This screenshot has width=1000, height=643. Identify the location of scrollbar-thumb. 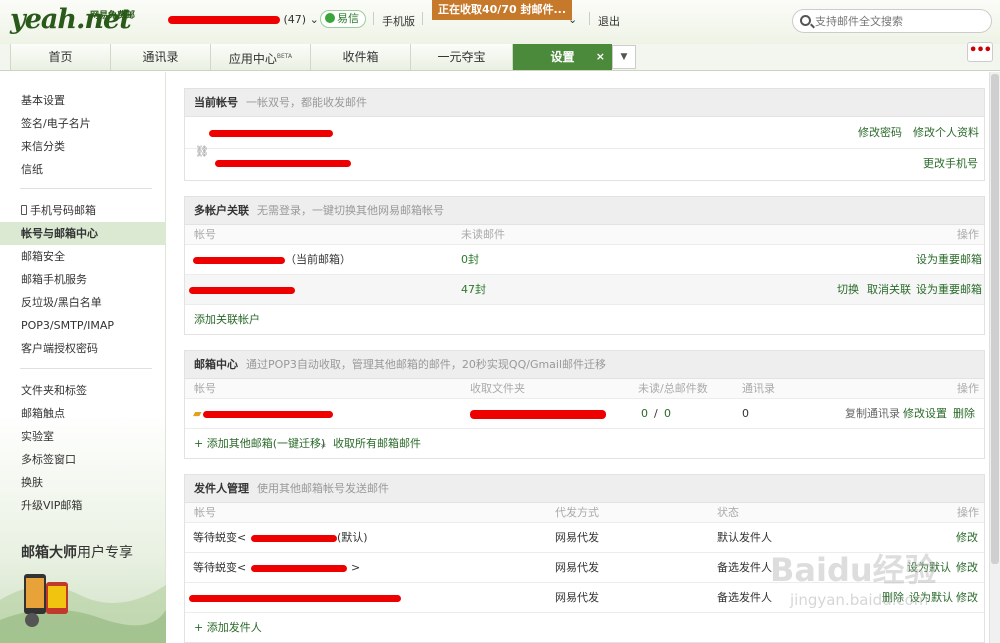
(995, 319).